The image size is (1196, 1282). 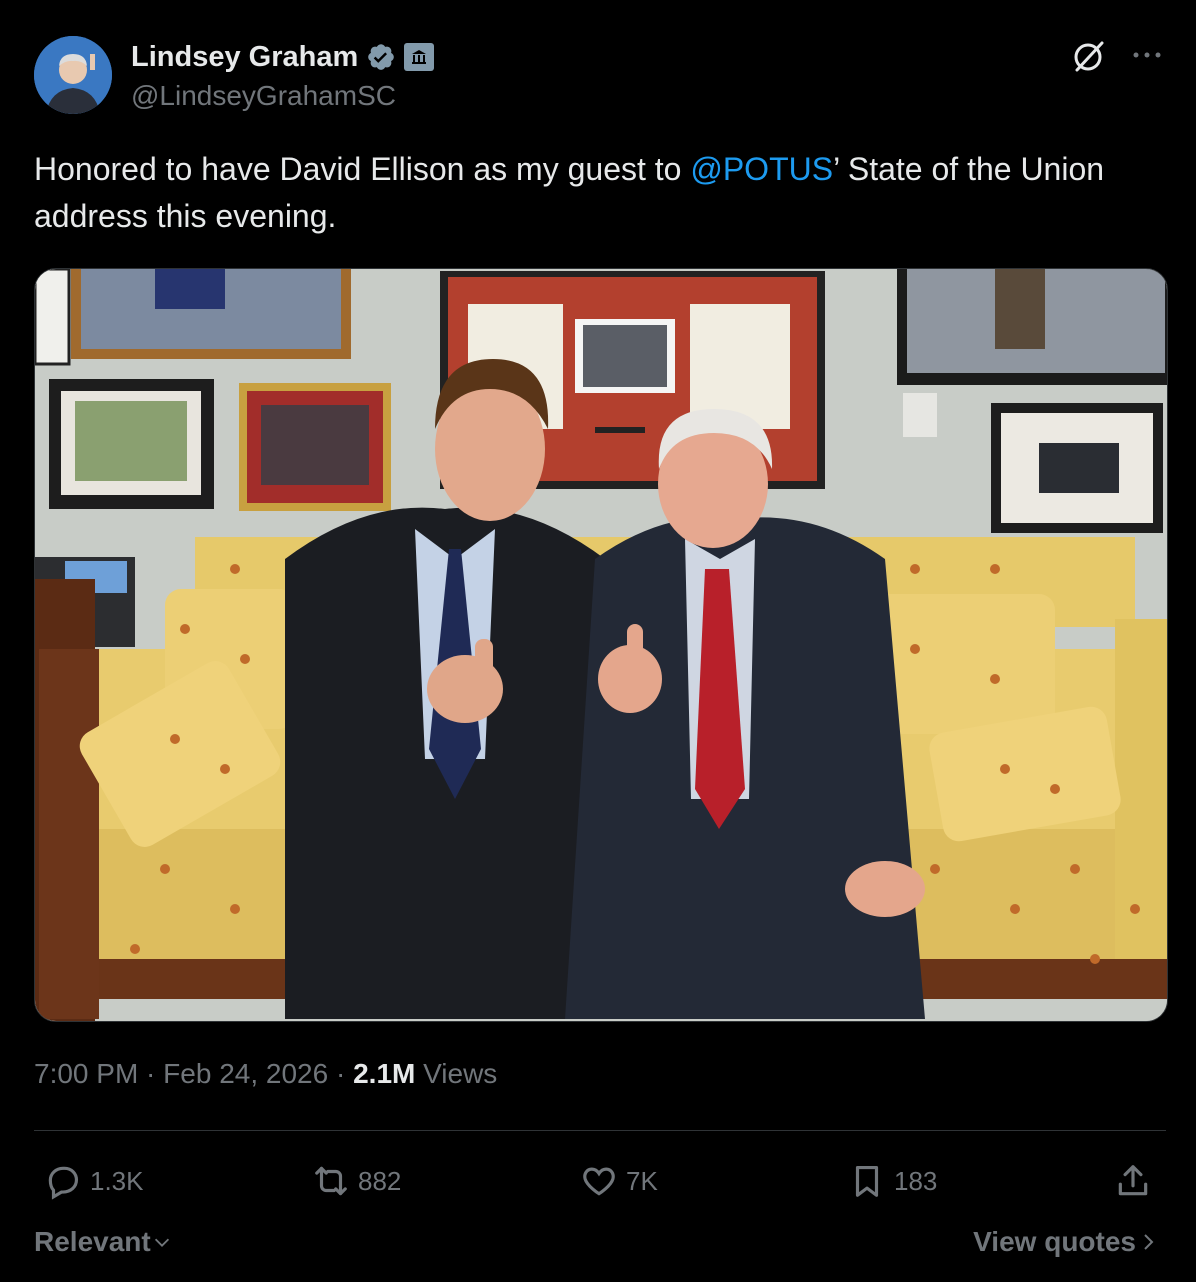 What do you see at coordinates (117, 1180) in the screenshot?
I see `reply-count: 1.3K` at bounding box center [117, 1180].